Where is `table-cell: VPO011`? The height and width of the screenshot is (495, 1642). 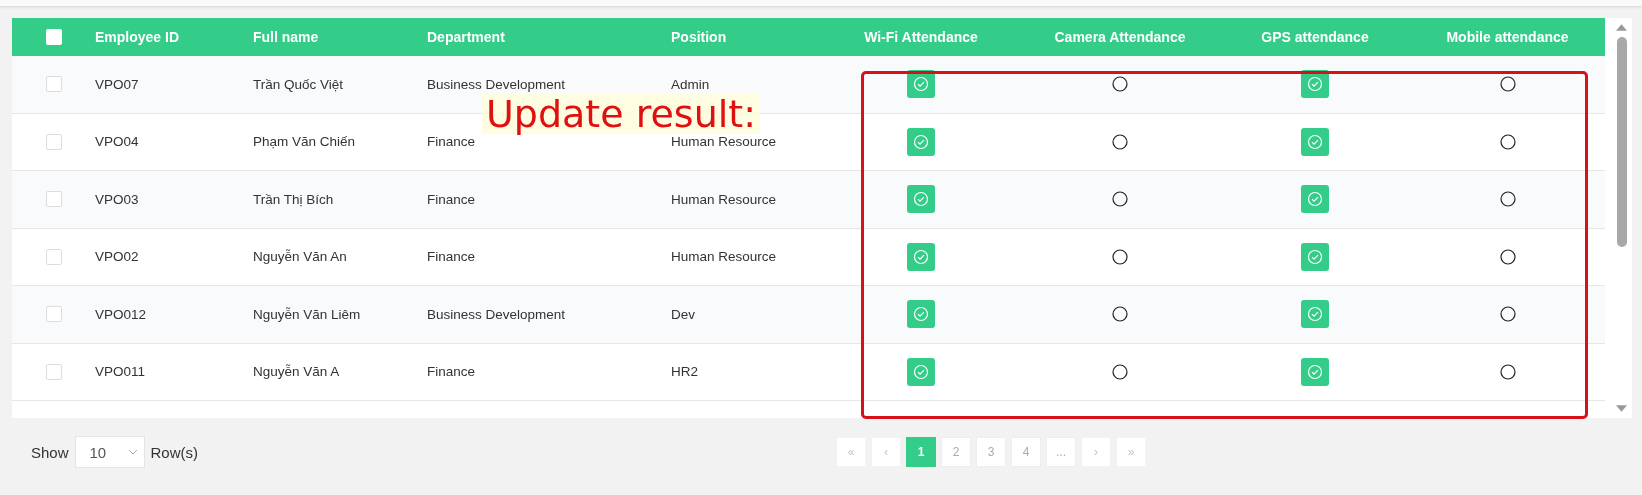 table-cell: VPO011 is located at coordinates (120, 372).